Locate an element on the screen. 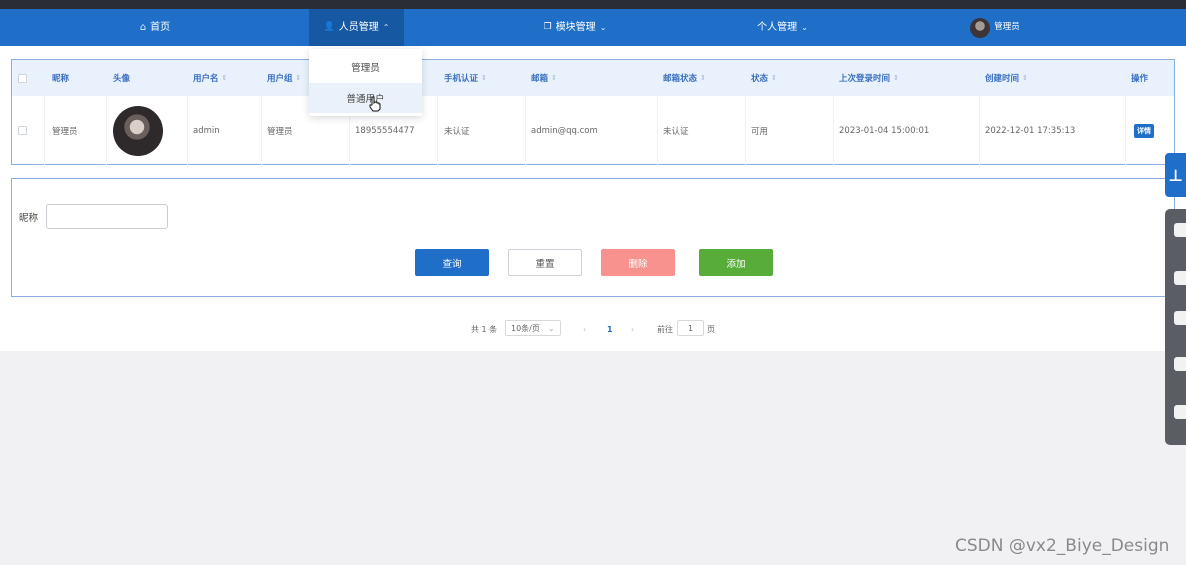  pagination: 共 1 条 10条/页 ⌄ ‹ 1 › 前往 1 页 is located at coordinates (593, 329).